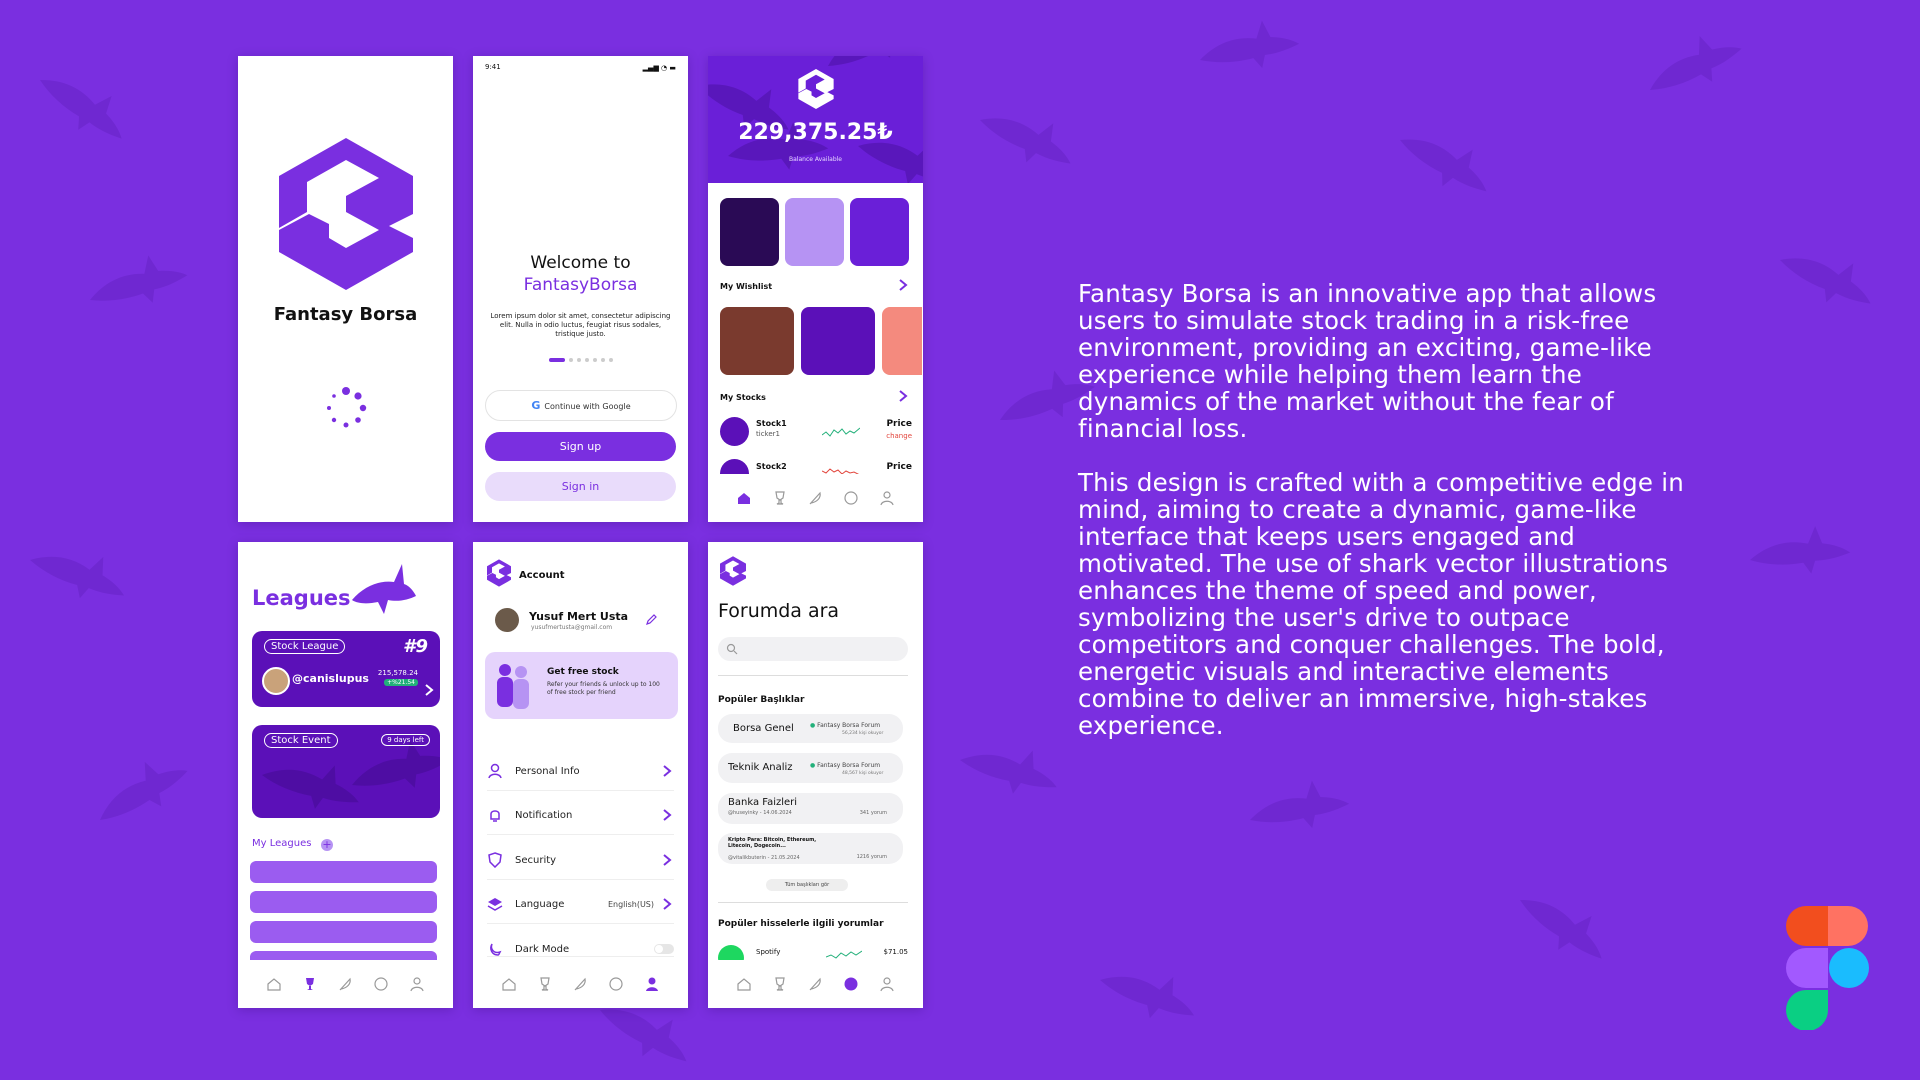 Image resolution: width=1920 pixels, height=1080 pixels. What do you see at coordinates (580, 263) in the screenshot?
I see `welcome-title: Welcome to` at bounding box center [580, 263].